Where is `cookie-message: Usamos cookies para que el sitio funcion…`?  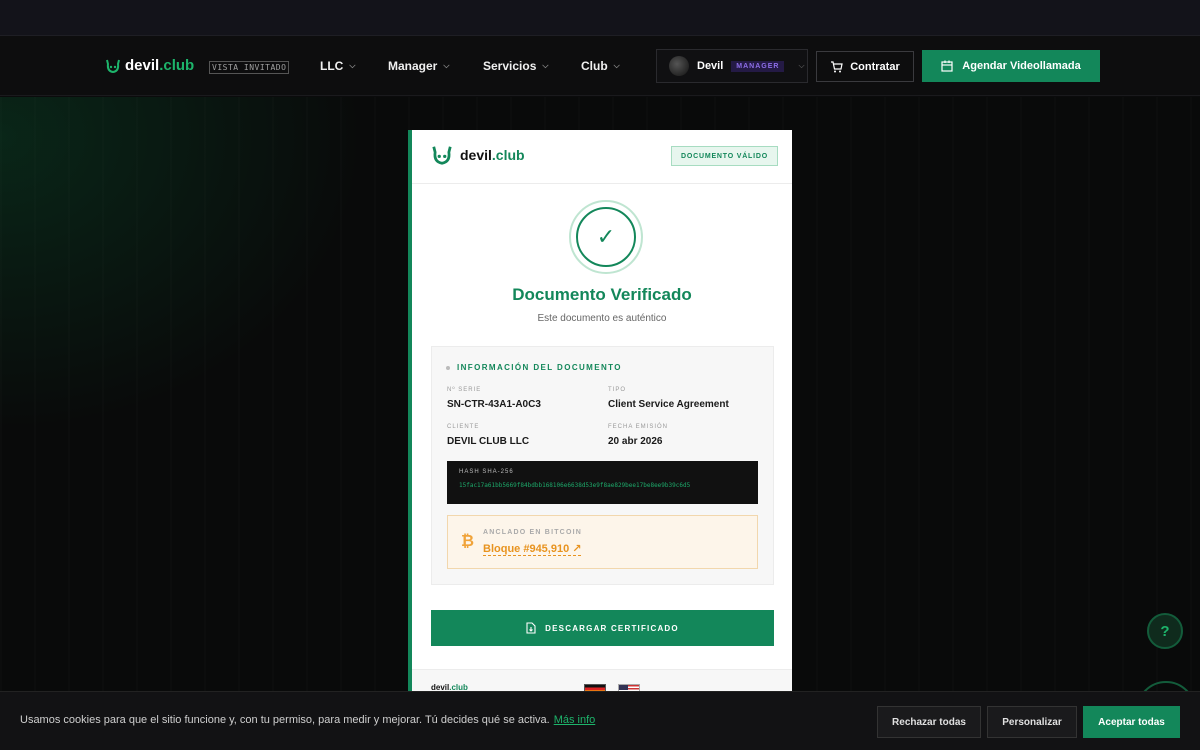
cookie-message: Usamos cookies para que el sitio funcion… is located at coordinates (307, 720).